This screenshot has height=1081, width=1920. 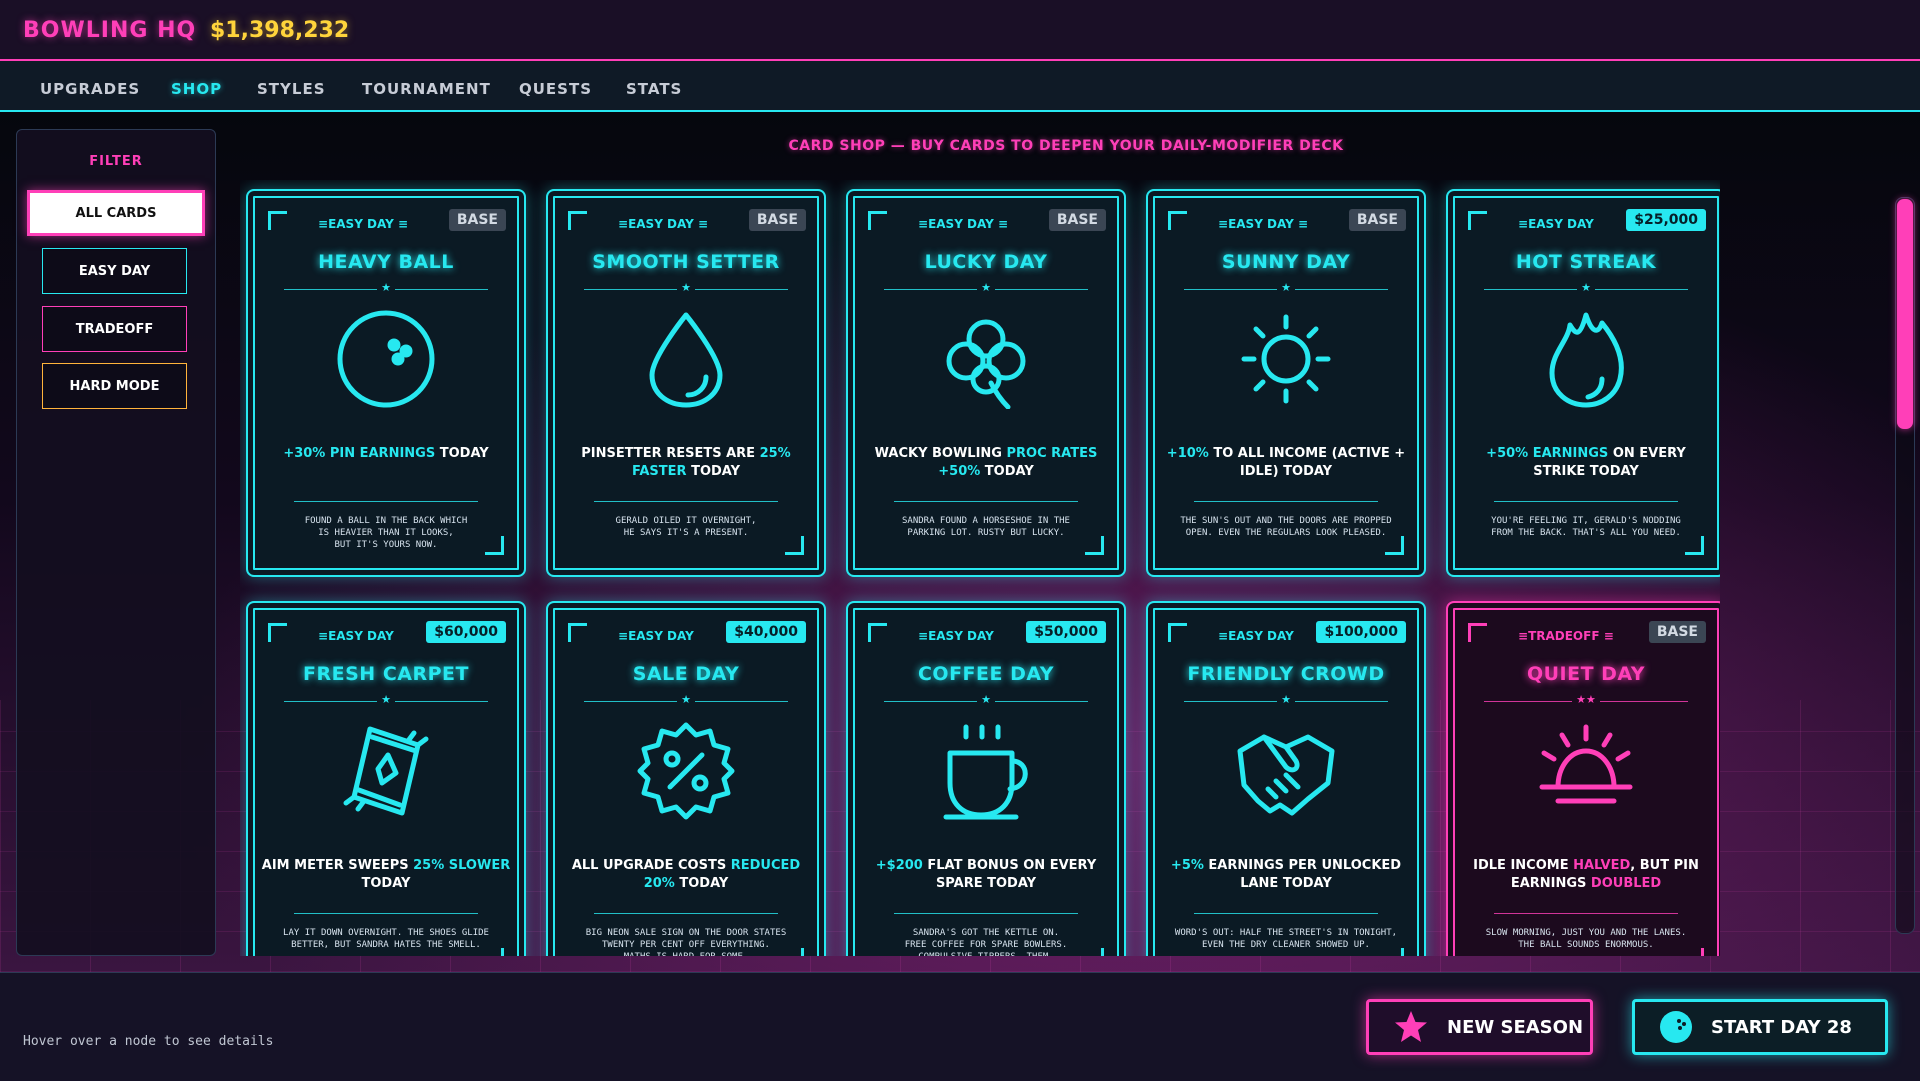 I want to click on card-effect: +5% EARNINGS PER UNLOCKED LANE TODAY, so click(x=1286, y=875).